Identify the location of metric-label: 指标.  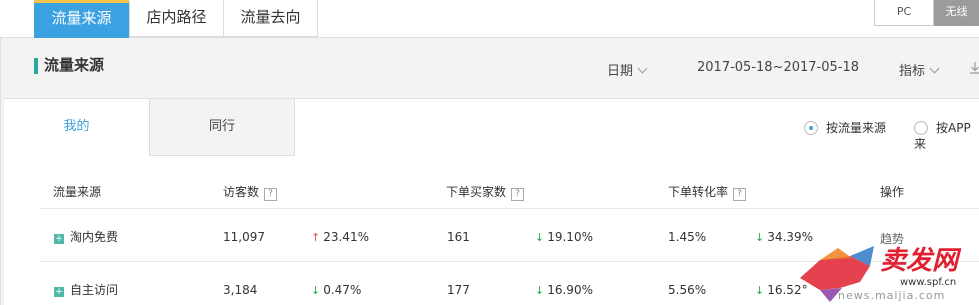
(912, 71).